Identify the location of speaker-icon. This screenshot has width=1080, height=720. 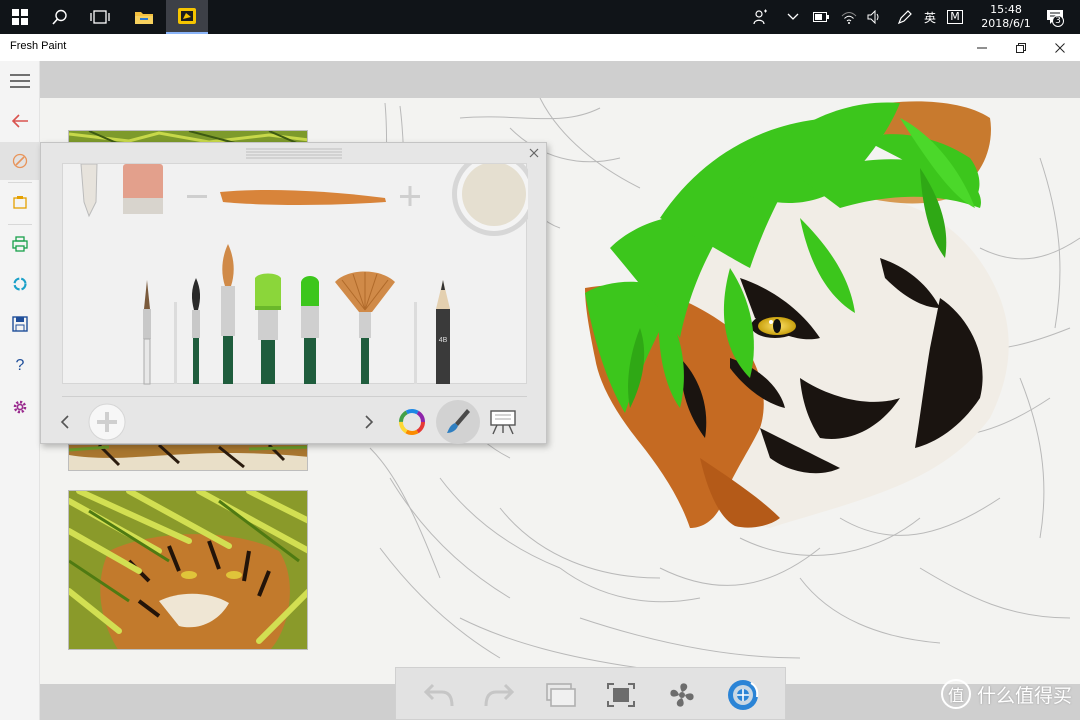
(873, 17).